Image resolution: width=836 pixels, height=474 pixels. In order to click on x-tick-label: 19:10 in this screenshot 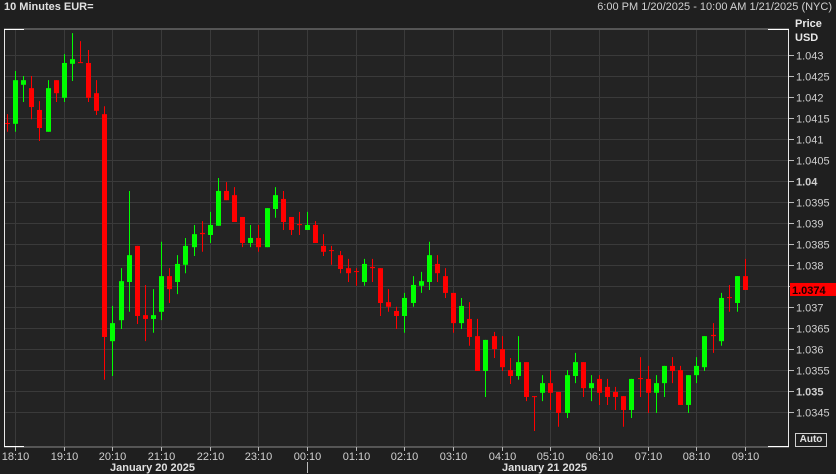, I will do `click(65, 457)`.